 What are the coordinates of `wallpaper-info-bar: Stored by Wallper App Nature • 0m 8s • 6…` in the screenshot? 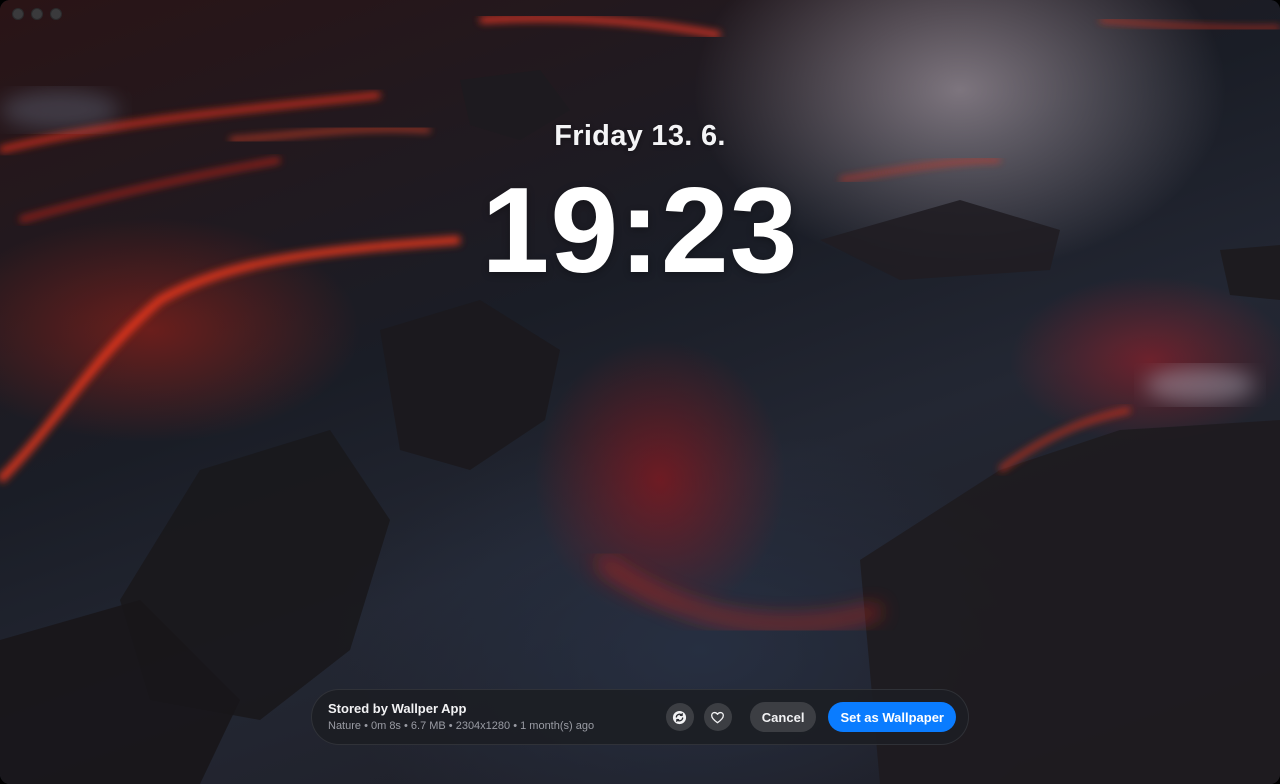 It's located at (640, 717).